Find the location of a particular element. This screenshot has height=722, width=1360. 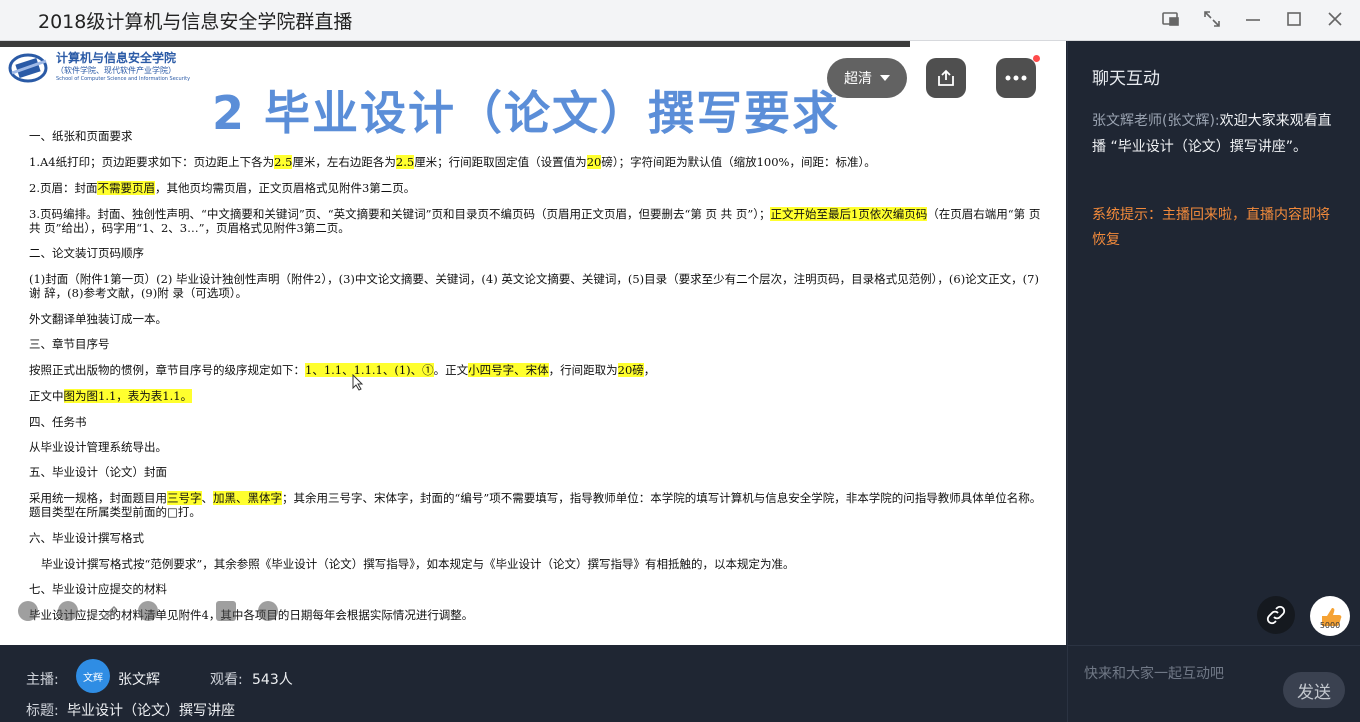

picture-in-picture-icon is located at coordinates (1170, 19).